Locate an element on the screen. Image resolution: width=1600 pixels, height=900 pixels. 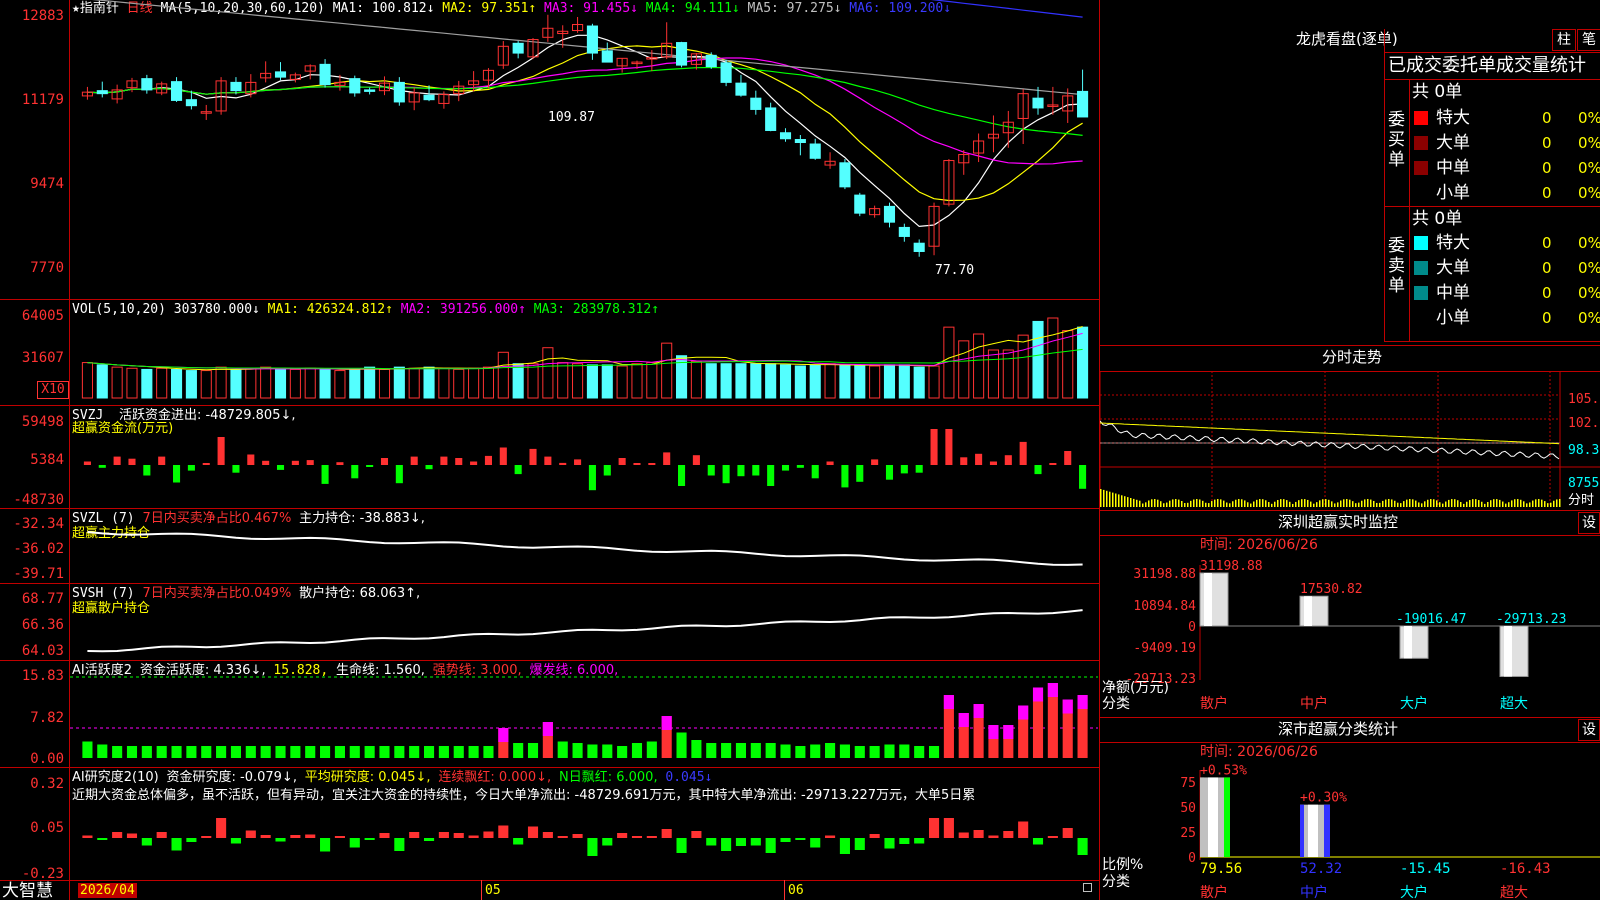
sz-bar-label: -29713.23 is located at coordinates (1531, 619).